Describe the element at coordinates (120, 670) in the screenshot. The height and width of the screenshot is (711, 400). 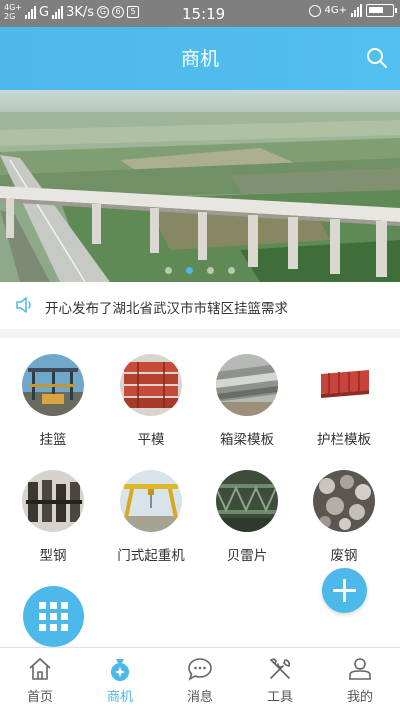
I see `business-bag-icon` at that location.